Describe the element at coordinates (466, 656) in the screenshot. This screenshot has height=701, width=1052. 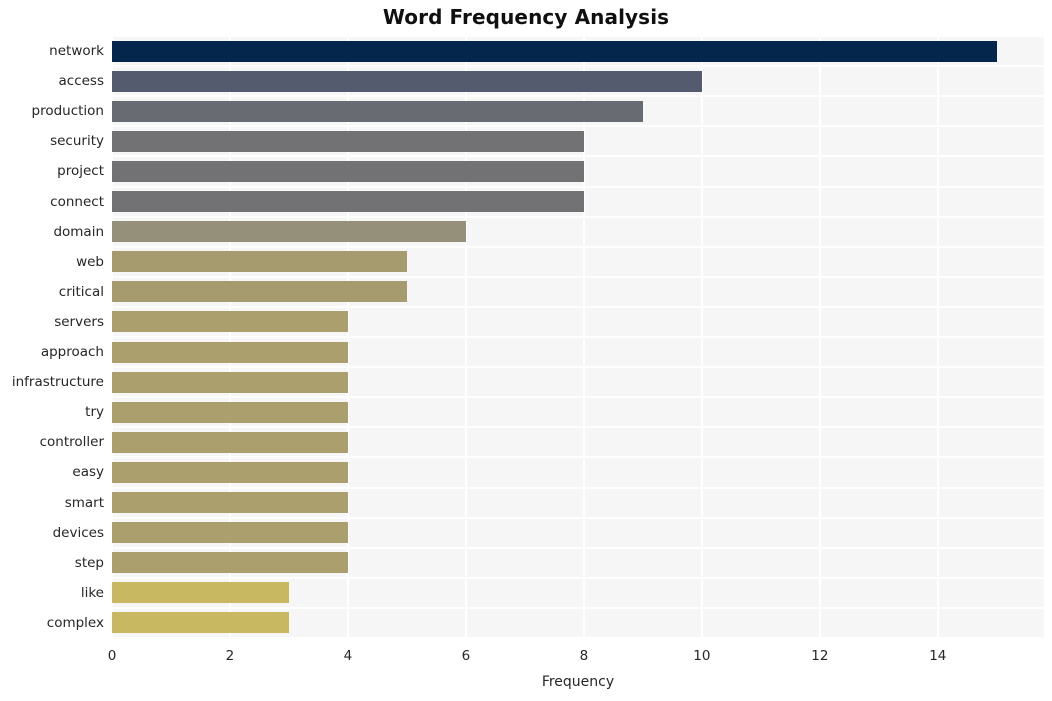
I see `x-axis-tick-label: 6` at that location.